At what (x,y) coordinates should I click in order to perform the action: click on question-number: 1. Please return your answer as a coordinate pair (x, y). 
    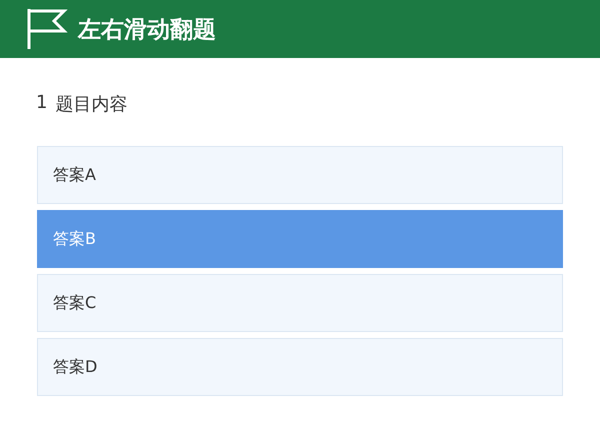
    Looking at the image, I should click on (42, 103).